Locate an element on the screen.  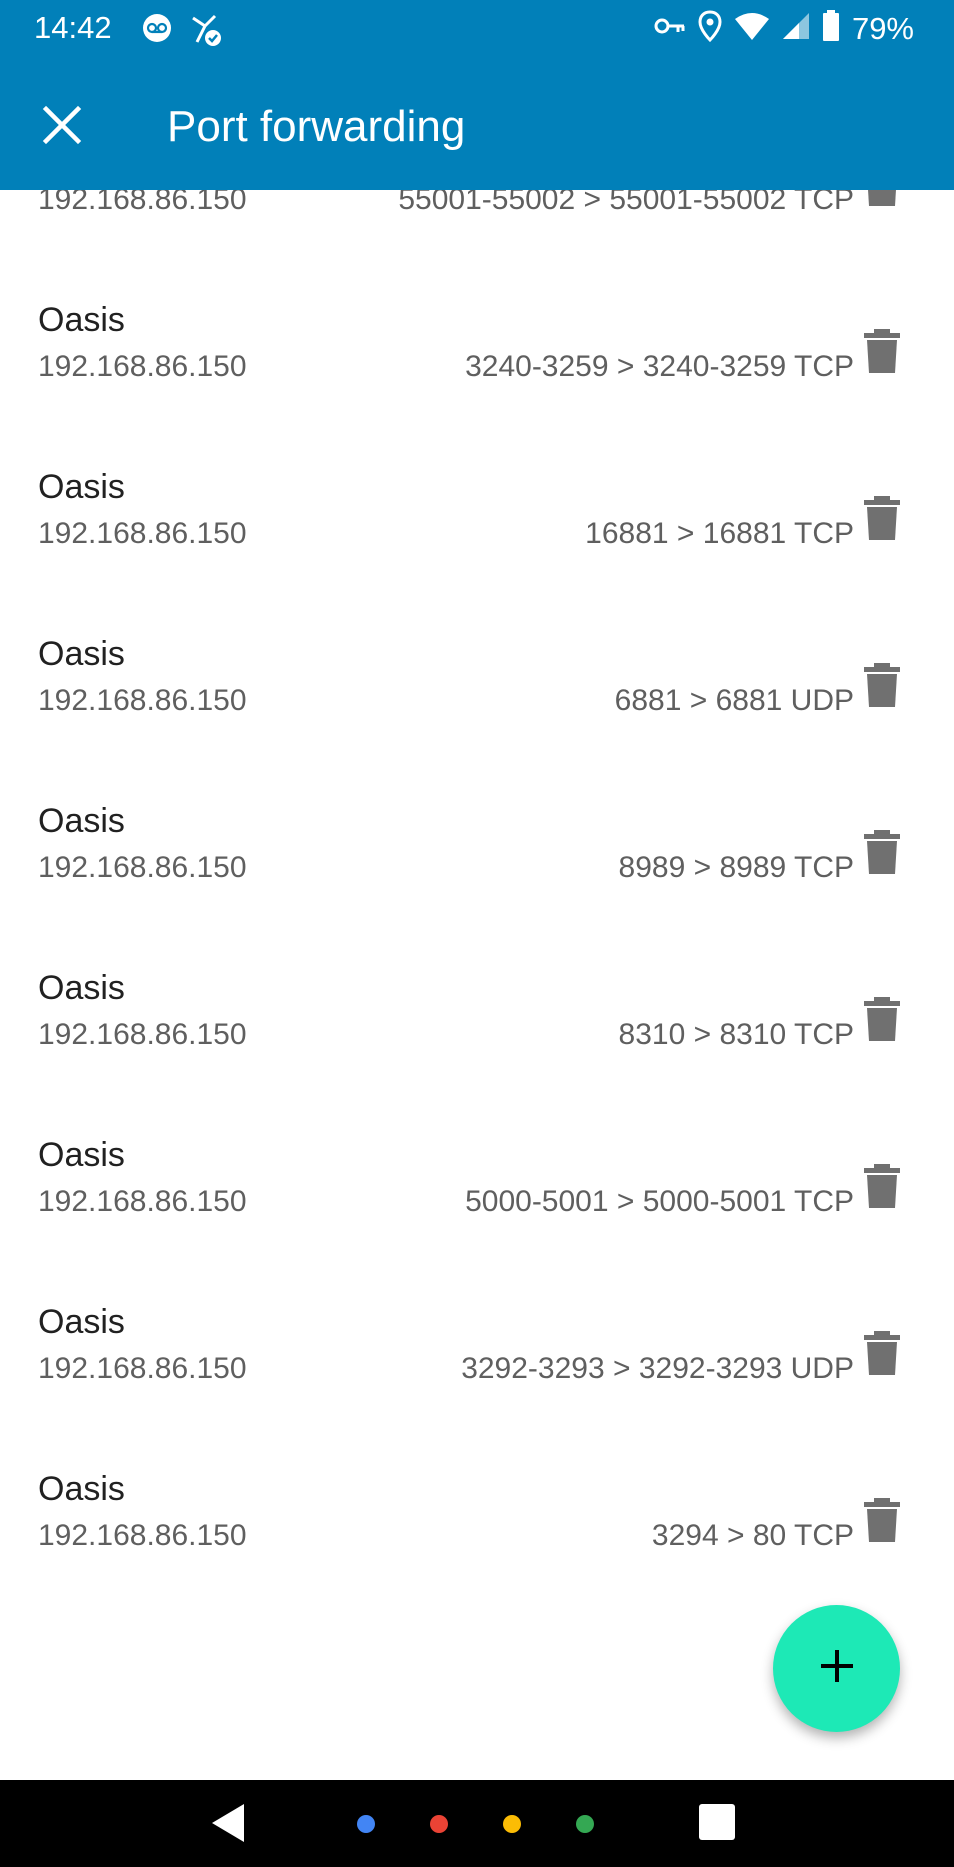
rule-mapping: 55001-55002 > 55001-55002 TCP is located at coordinates (626, 203).